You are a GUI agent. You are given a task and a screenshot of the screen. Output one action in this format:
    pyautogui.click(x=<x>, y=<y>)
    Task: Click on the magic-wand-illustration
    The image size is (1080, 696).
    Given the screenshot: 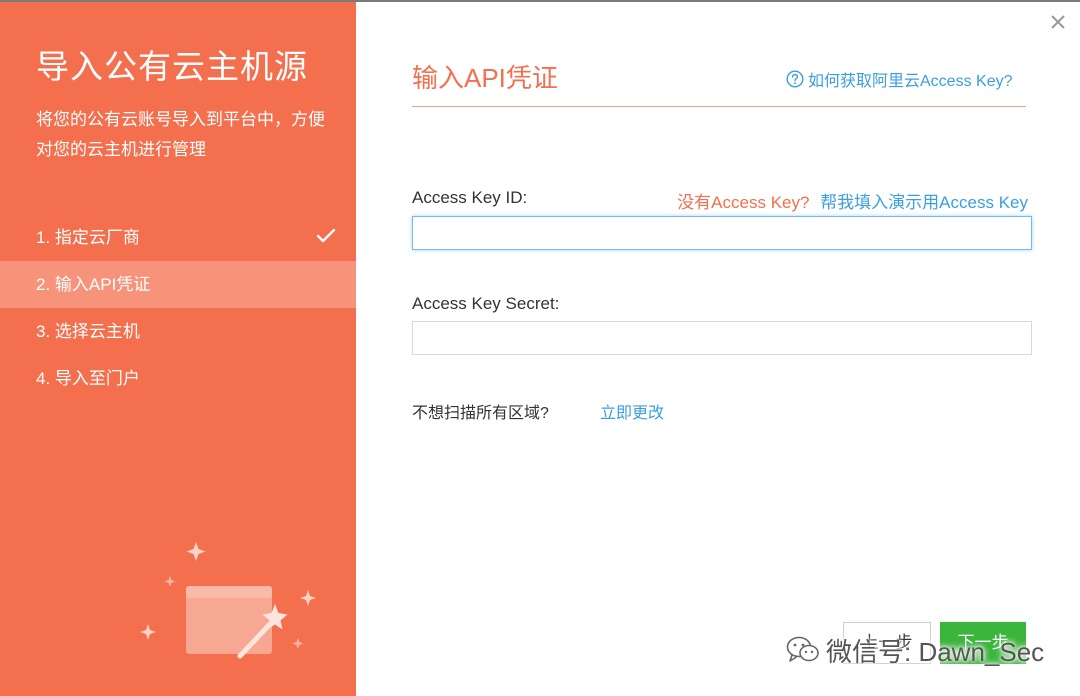 What is the action you would take?
    pyautogui.click(x=228, y=600)
    